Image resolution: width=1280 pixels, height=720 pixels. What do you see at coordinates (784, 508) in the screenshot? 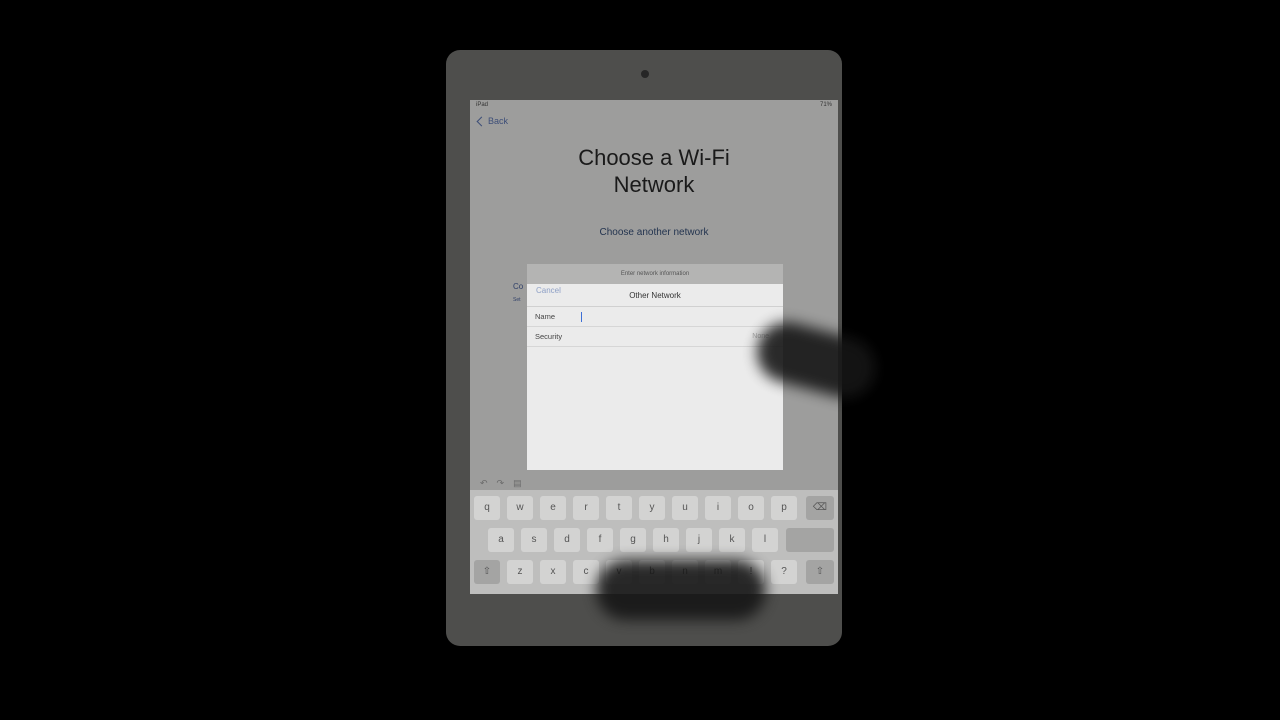
I see `key-p: p` at bounding box center [784, 508].